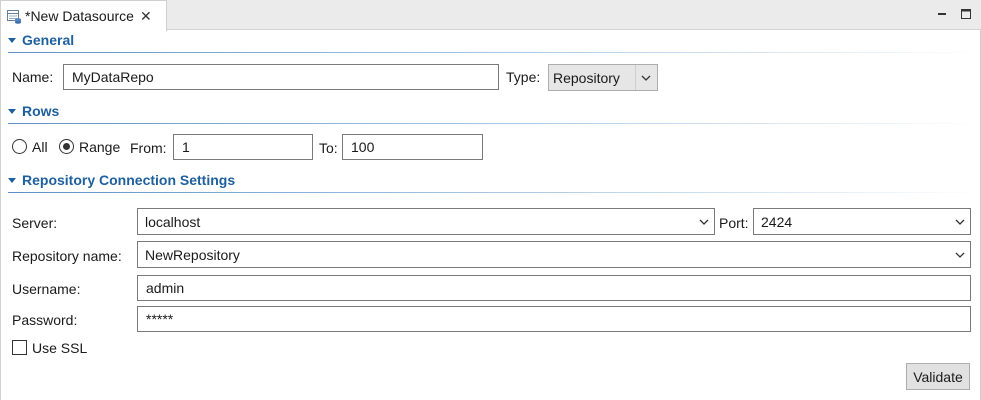  Describe the element at coordinates (129, 180) in the screenshot. I see `section-title-repository: Repository Connection Settings` at that location.